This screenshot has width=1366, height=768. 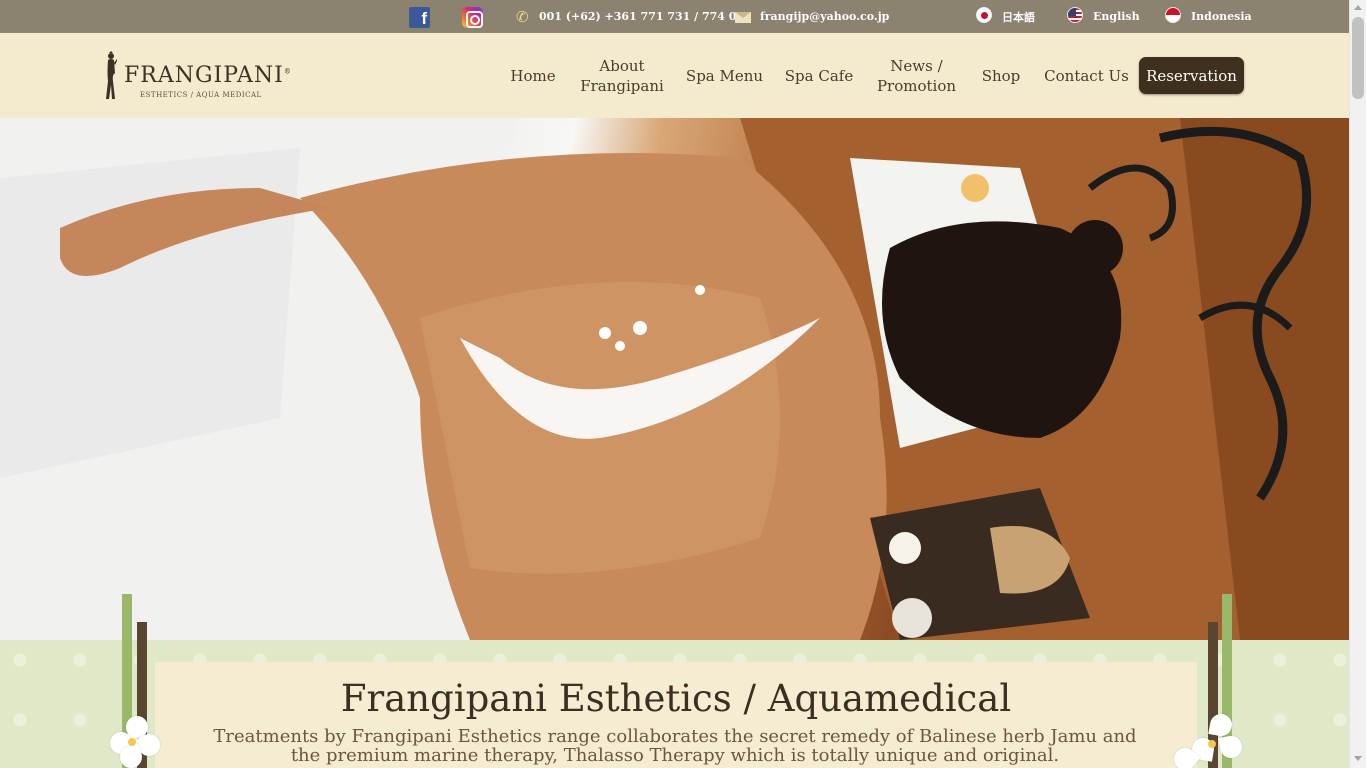 What do you see at coordinates (419, 17) in the screenshot?
I see `facebook-icon: f` at bounding box center [419, 17].